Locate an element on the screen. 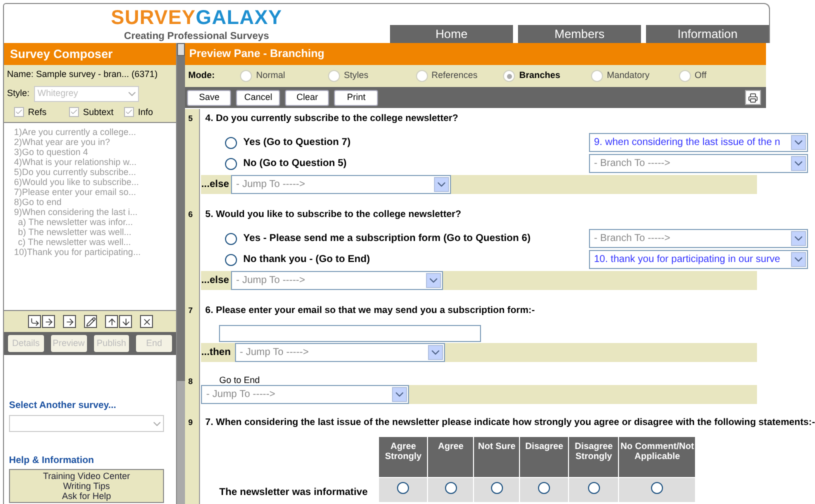 Image resolution: width=815 pixels, height=504 pixels. toolbar-button: Print is located at coordinates (356, 98).